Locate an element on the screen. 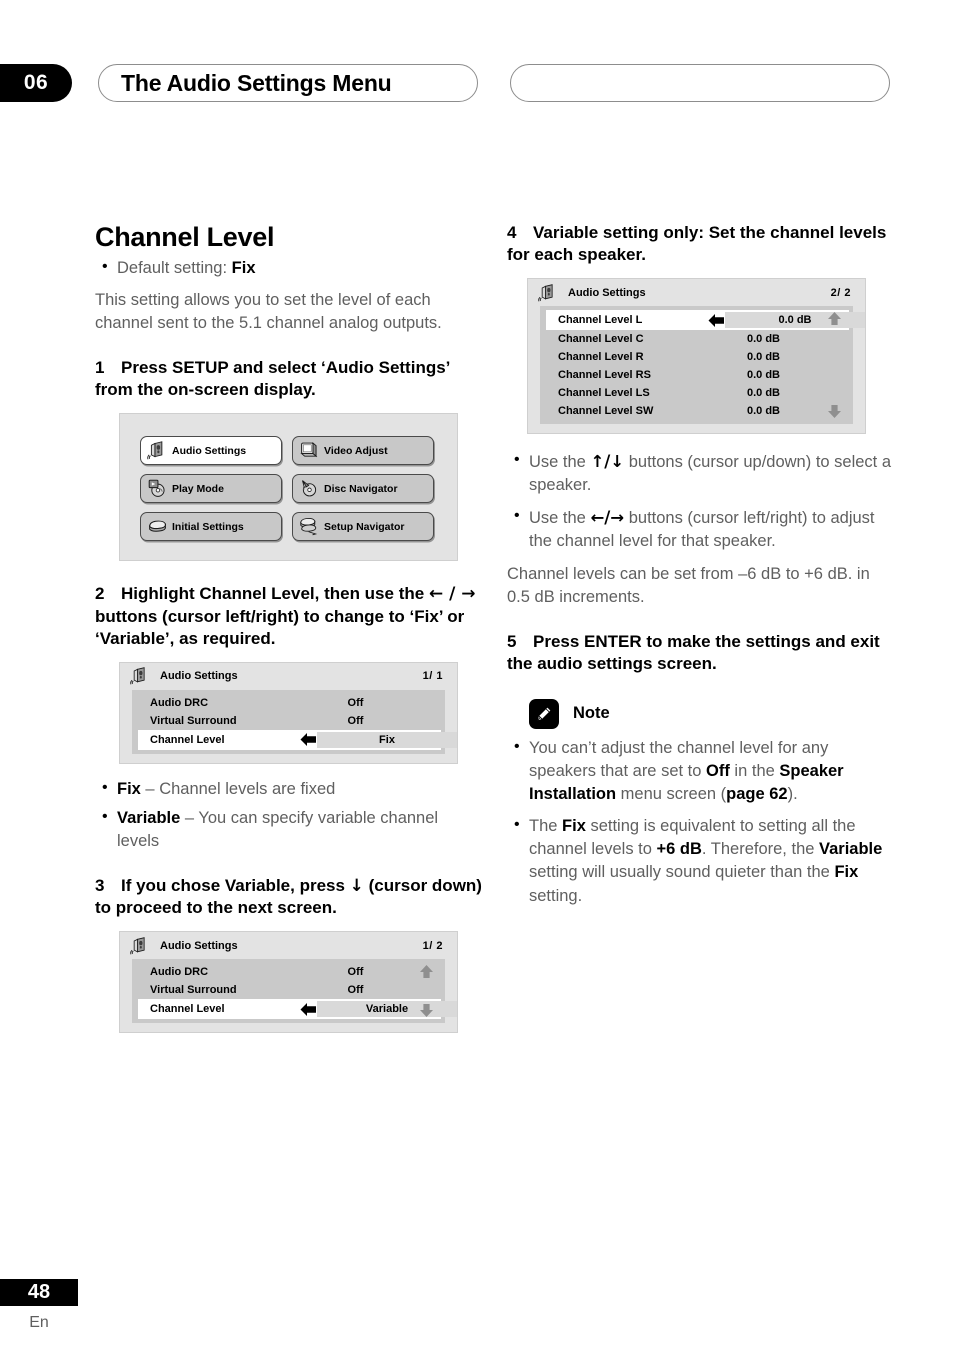  setup-navigator-icon is located at coordinates (309, 526).